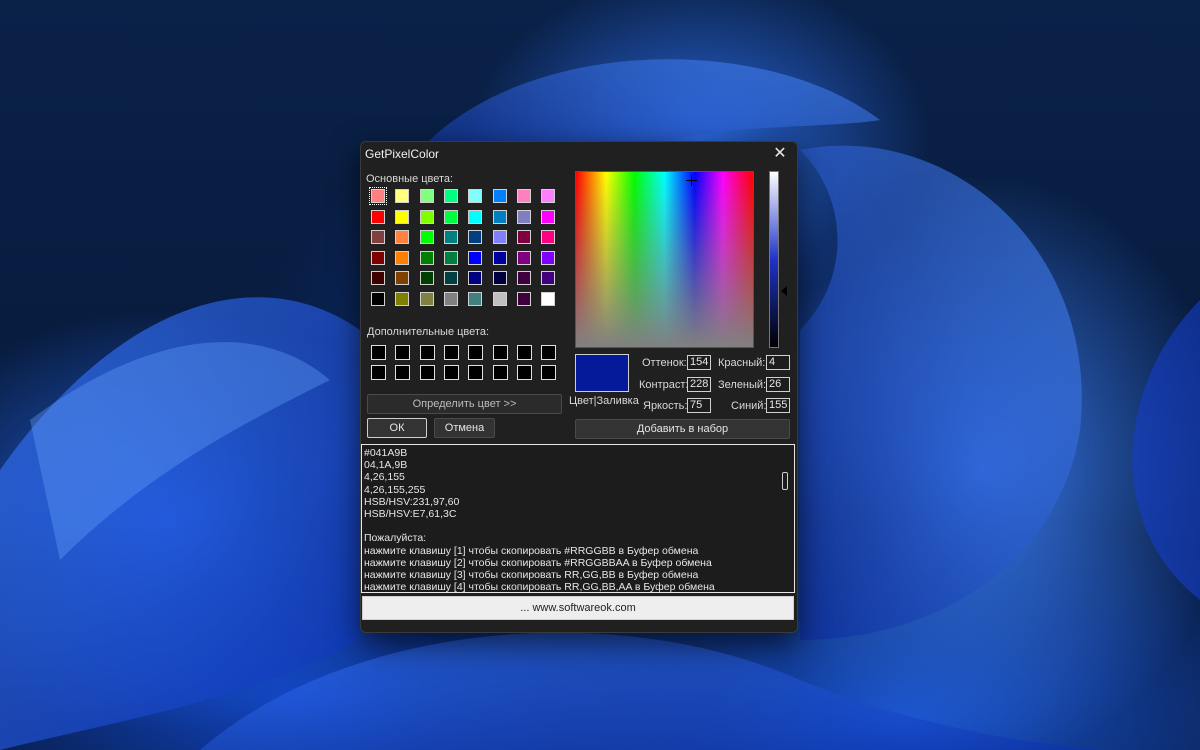 Image resolution: width=1200 pixels, height=750 pixels. What do you see at coordinates (691, 180) in the screenshot?
I see `crosshair-icon` at bounding box center [691, 180].